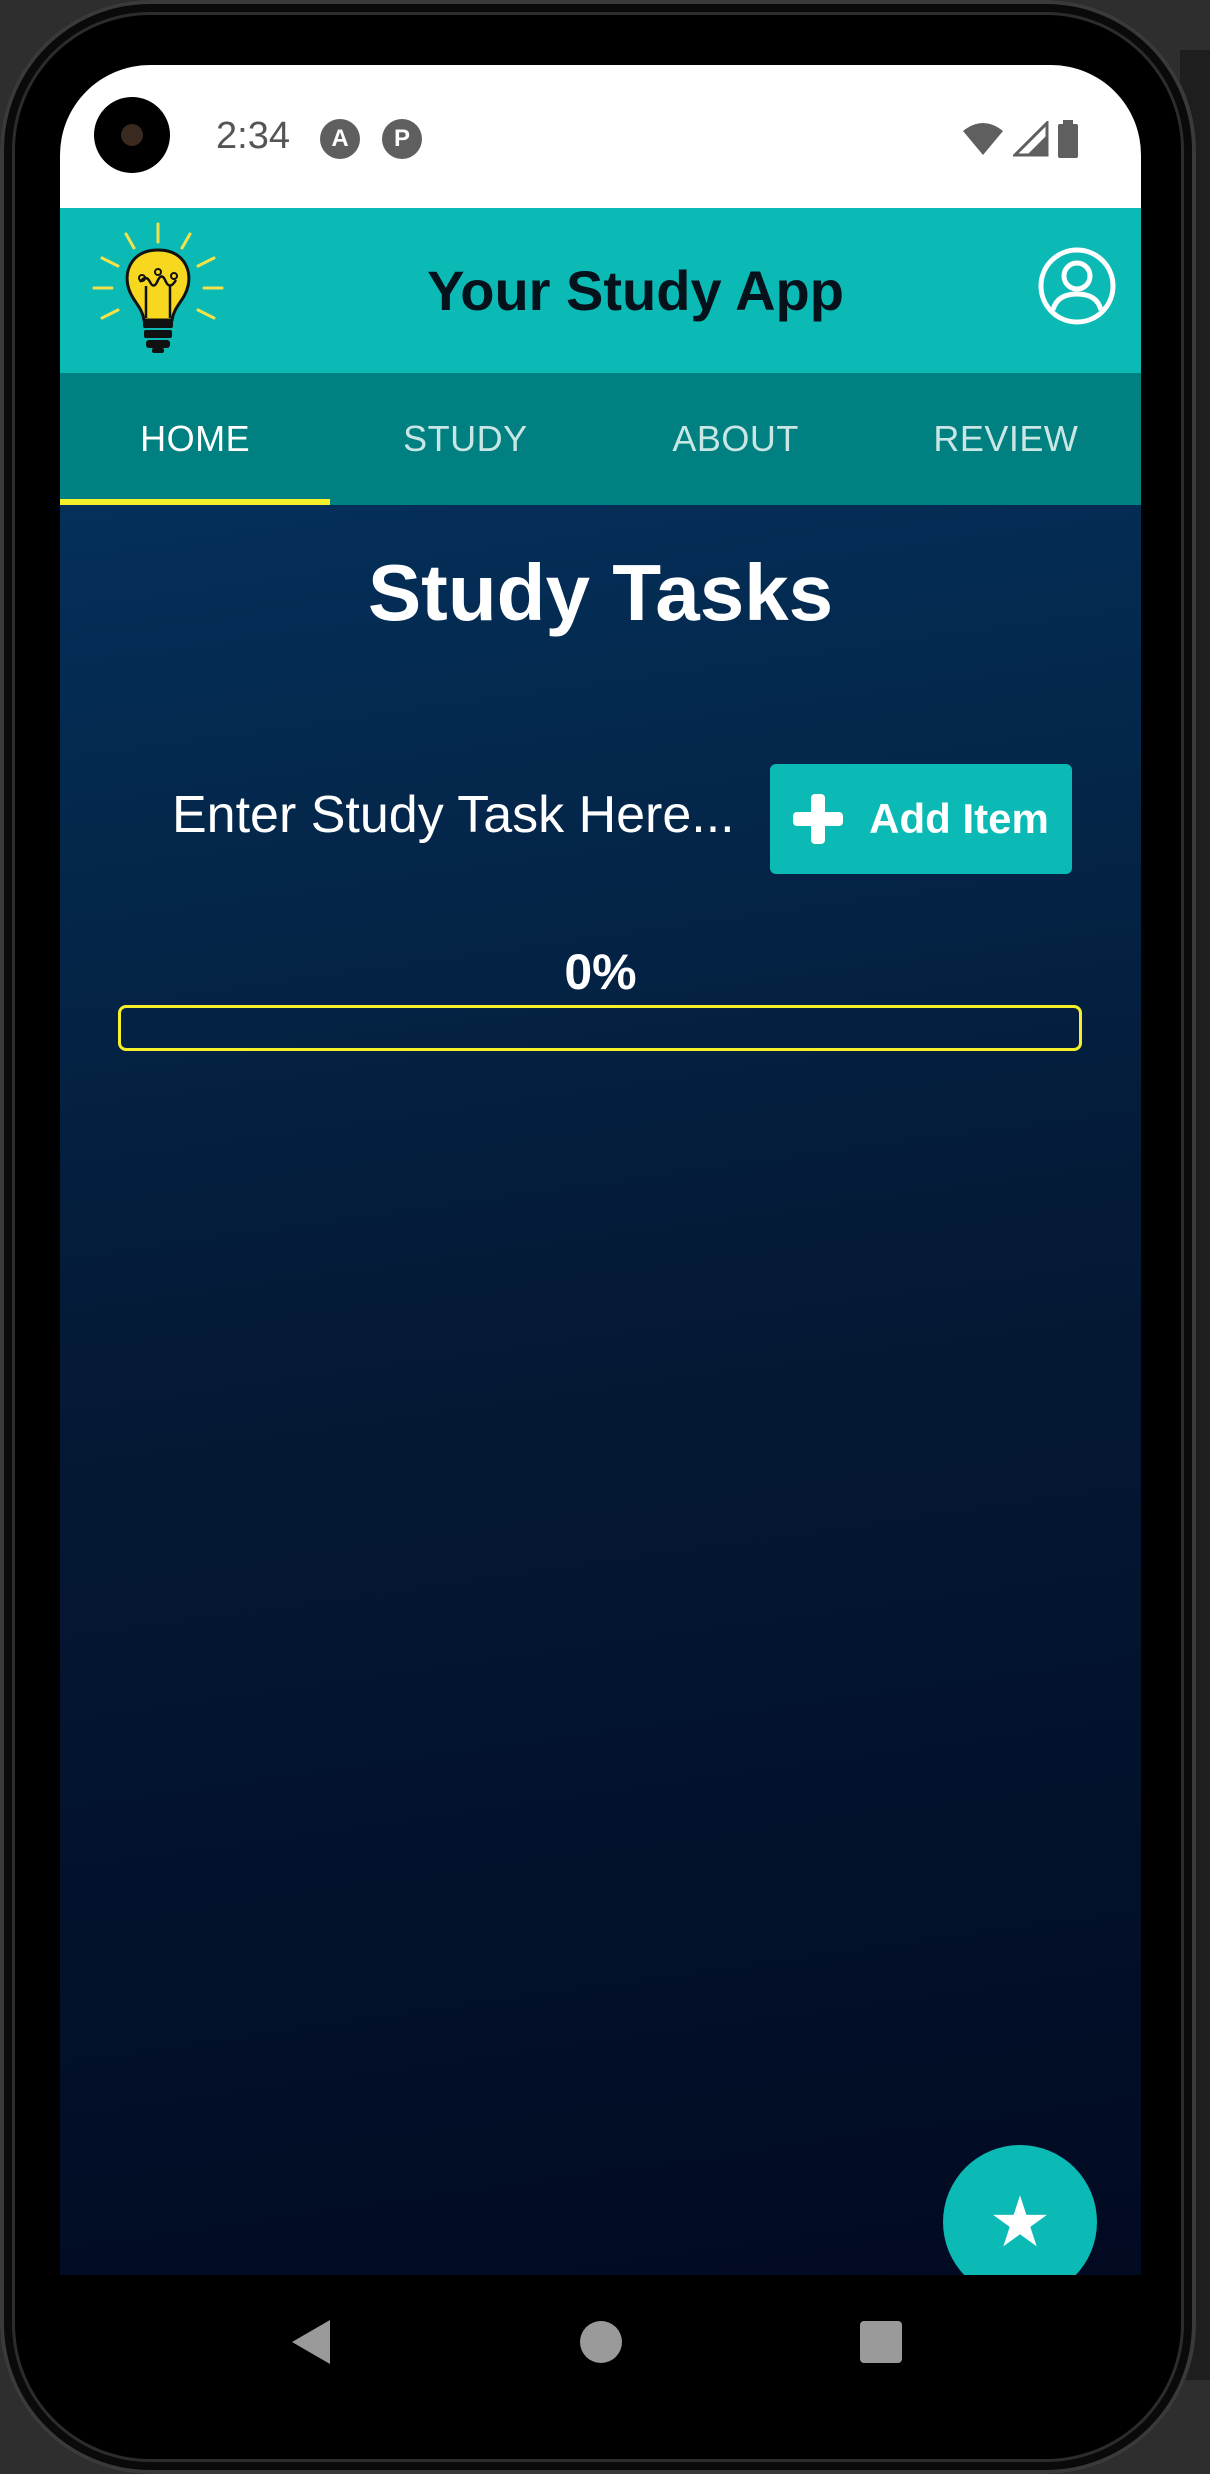  I want to click on tab-home: HOME, so click(195, 439).